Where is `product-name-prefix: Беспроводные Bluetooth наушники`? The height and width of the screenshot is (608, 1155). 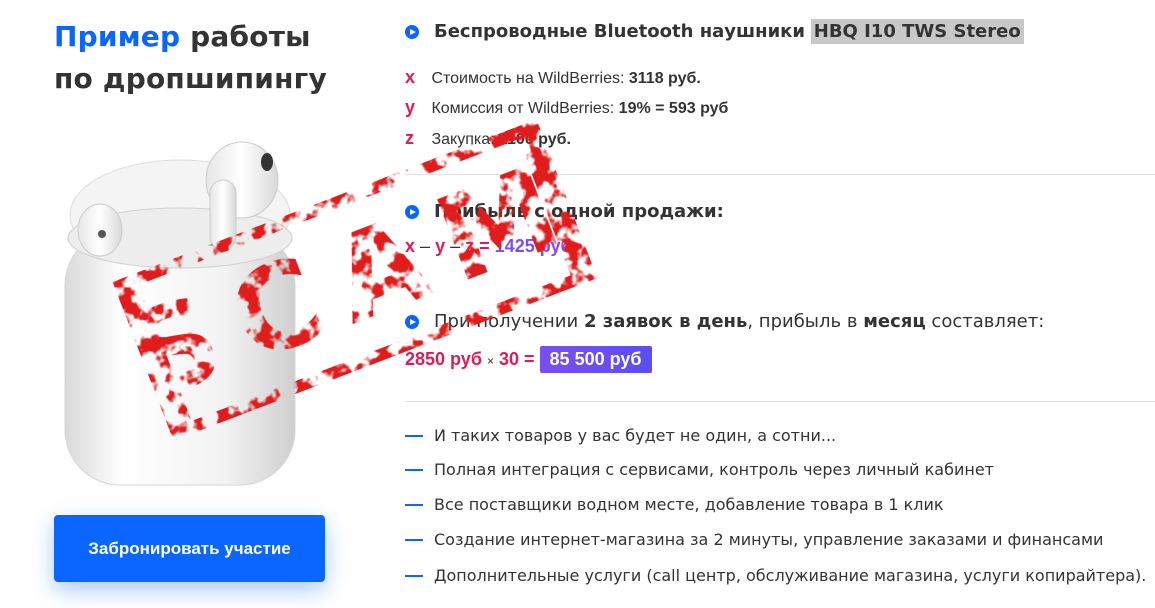
product-name-prefix: Беспроводные Bluetooth наушники is located at coordinates (620, 31).